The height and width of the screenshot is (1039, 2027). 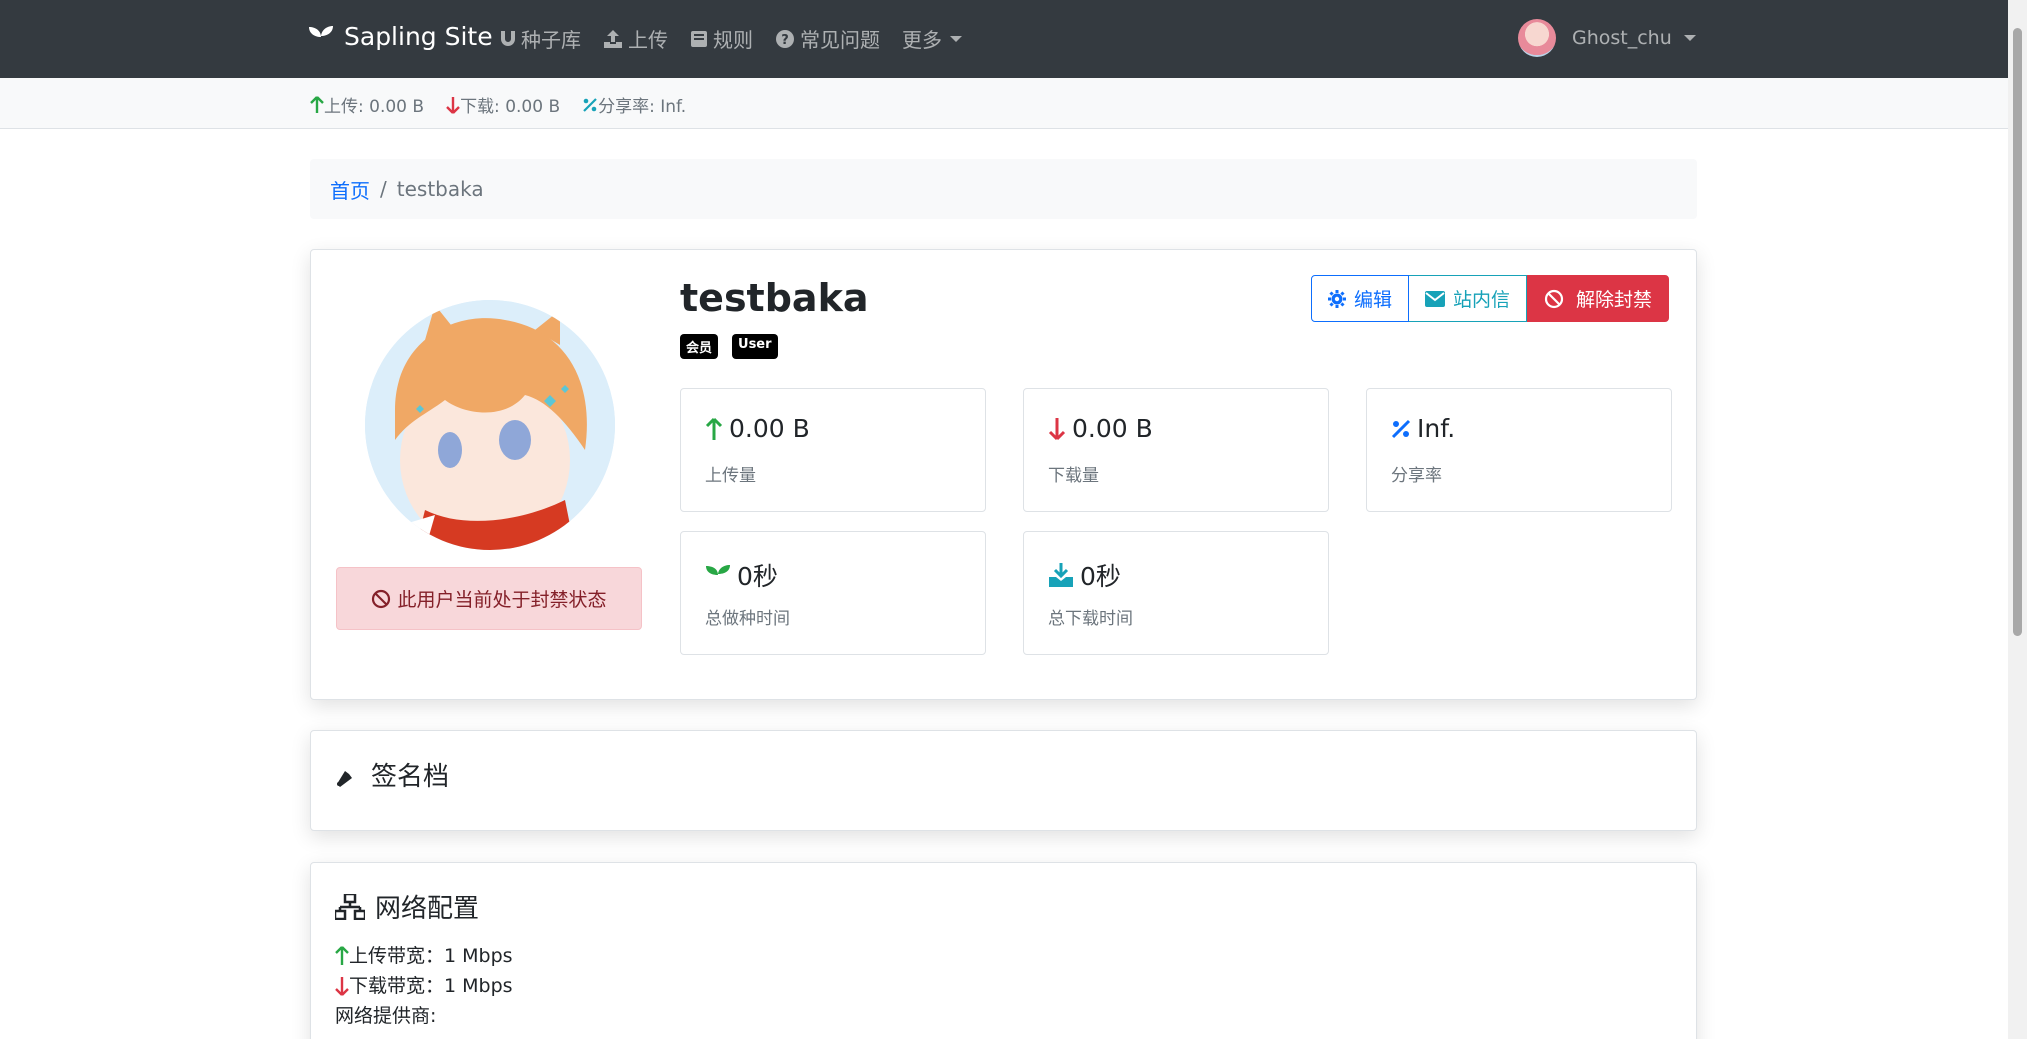 What do you see at coordinates (699, 39) in the screenshot?
I see `book-icon` at bounding box center [699, 39].